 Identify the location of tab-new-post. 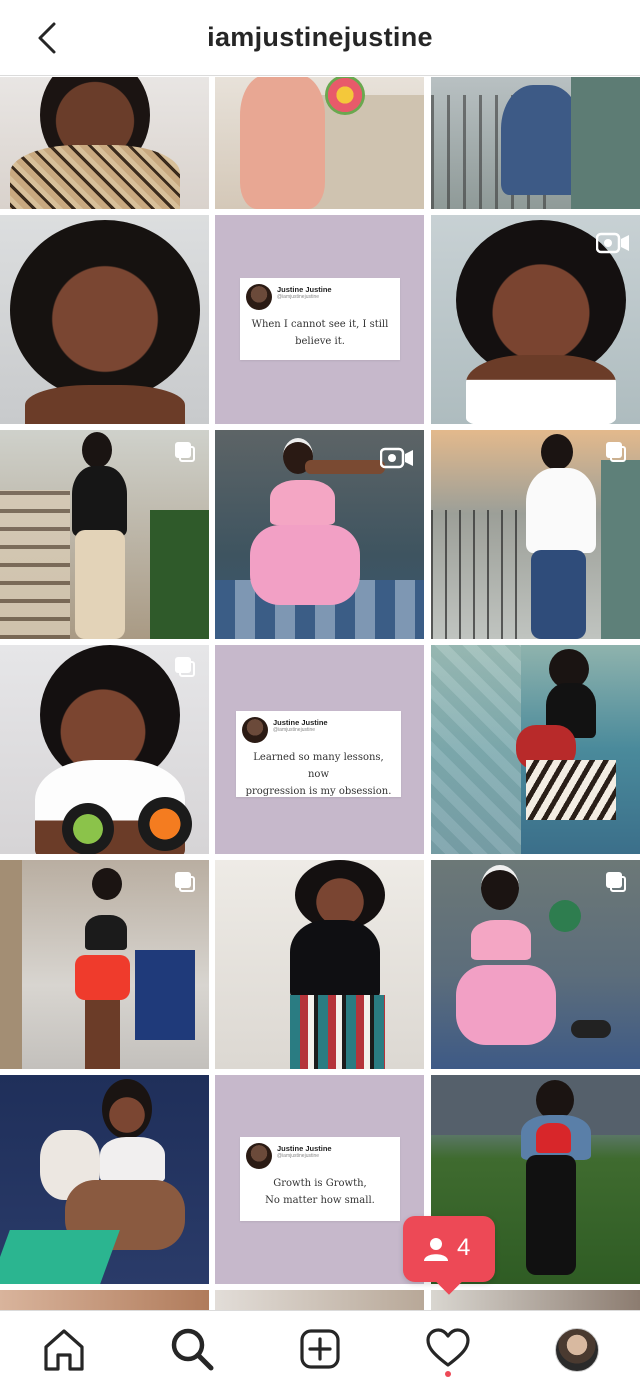
(320, 1349).